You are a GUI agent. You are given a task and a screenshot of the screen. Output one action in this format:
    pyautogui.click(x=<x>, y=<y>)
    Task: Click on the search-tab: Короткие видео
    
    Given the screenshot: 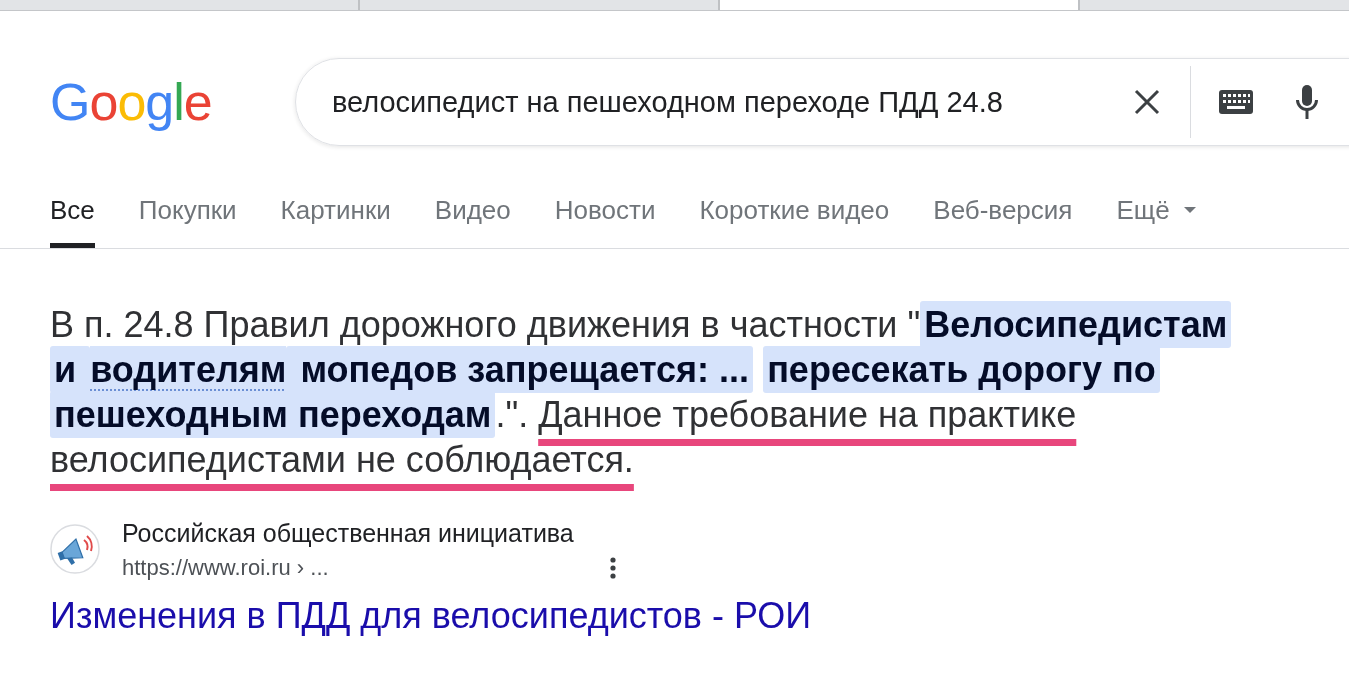 What is the action you would take?
    pyautogui.click(x=794, y=221)
    